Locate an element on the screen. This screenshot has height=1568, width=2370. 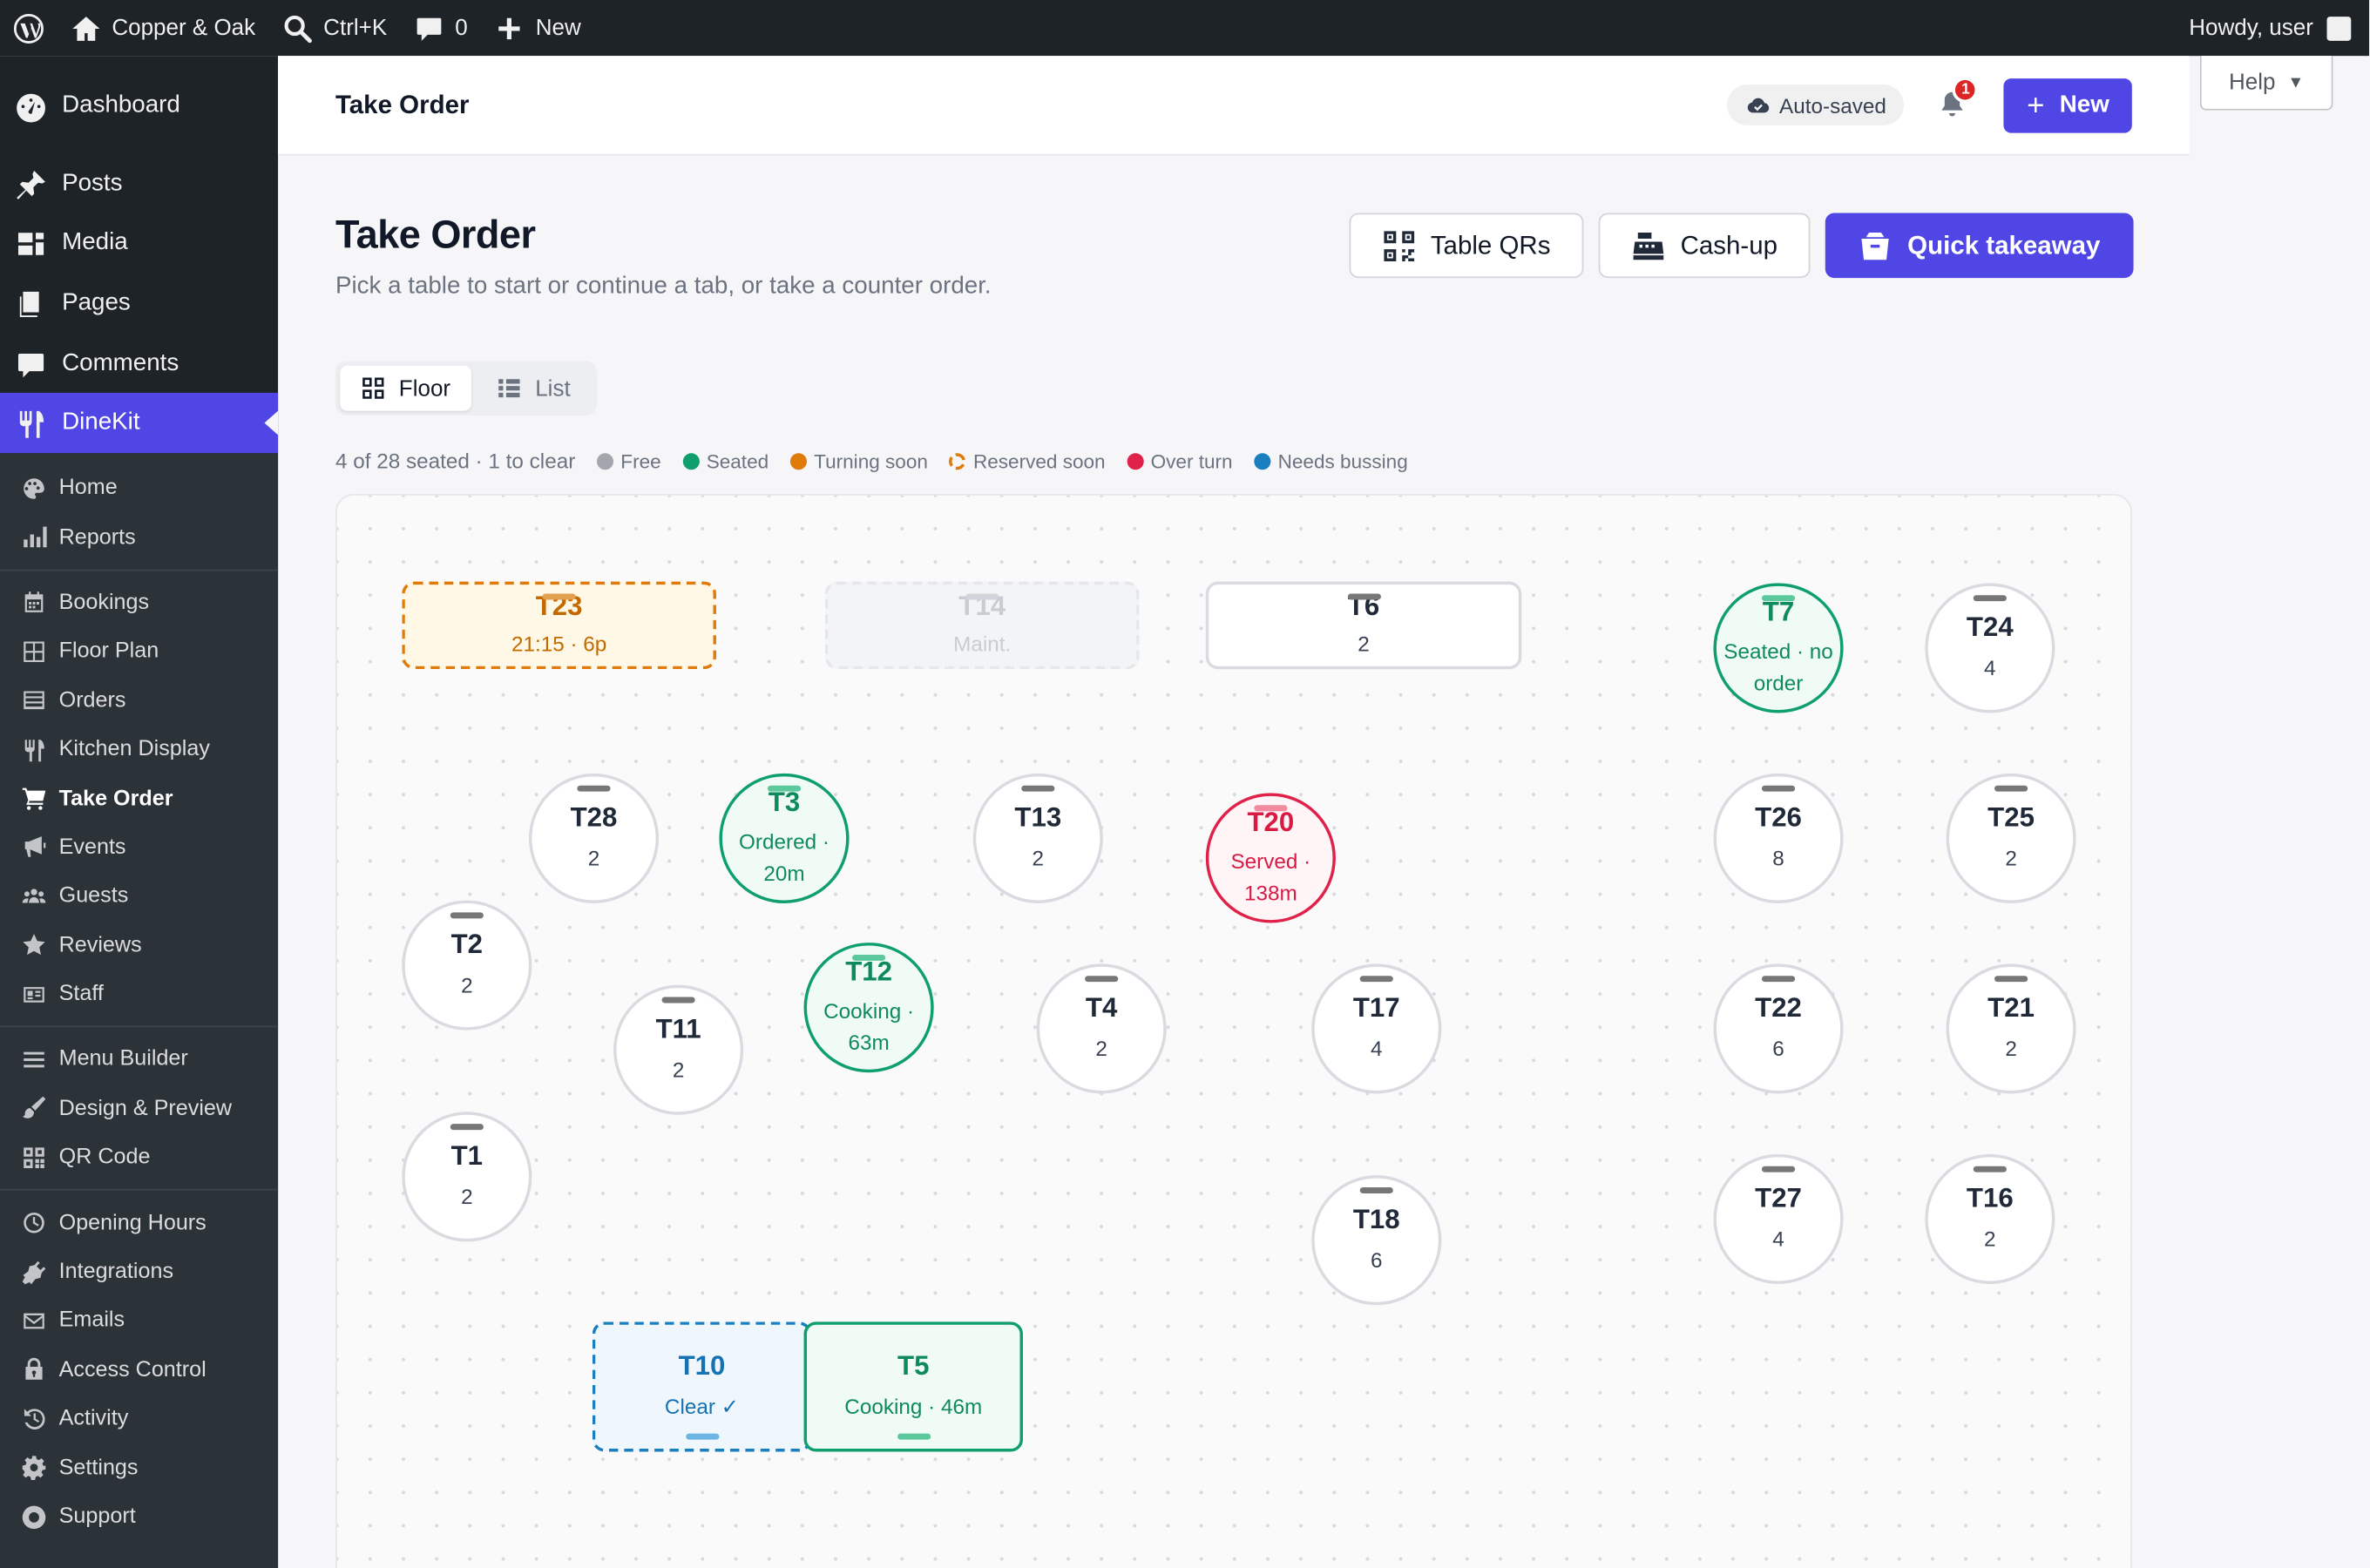
search-icon is located at coordinates (298, 28).